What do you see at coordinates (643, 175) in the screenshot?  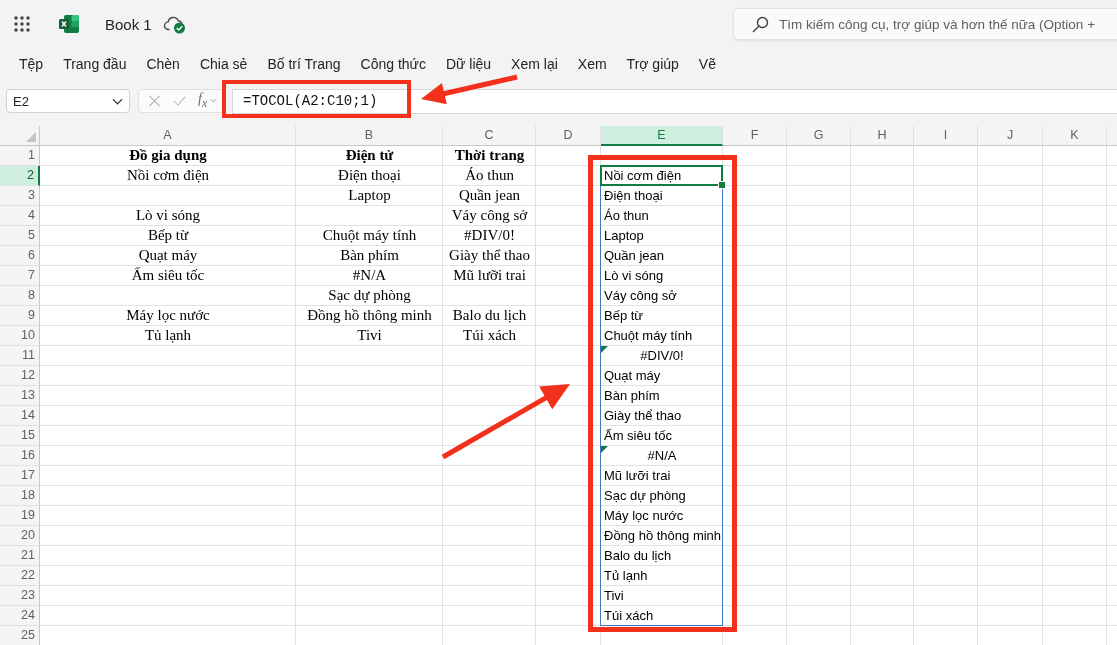 I see `cell-text: Nồi cơm điện` at bounding box center [643, 175].